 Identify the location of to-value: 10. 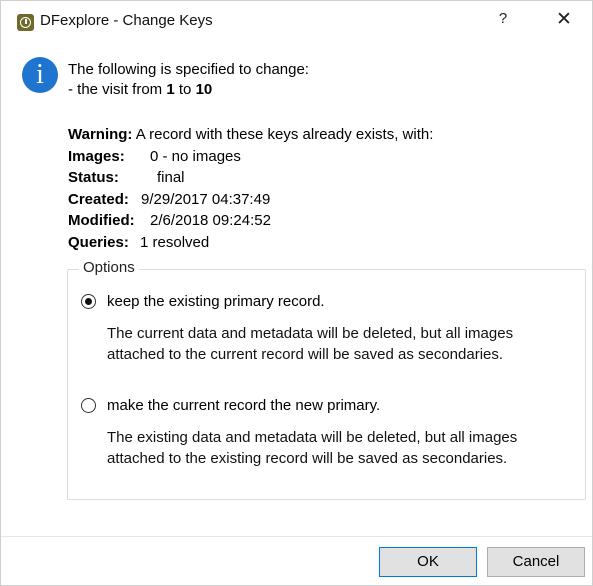
(204, 89).